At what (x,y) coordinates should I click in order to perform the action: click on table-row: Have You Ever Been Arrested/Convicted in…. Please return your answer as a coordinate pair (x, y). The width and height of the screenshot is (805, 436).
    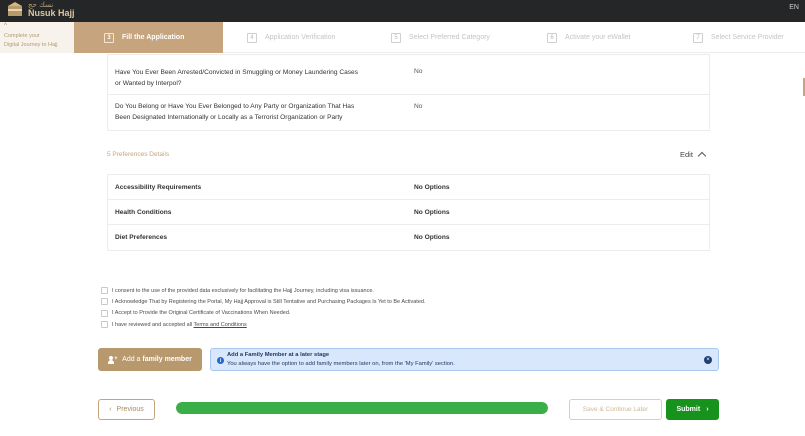
    Looking at the image, I should click on (408, 75).